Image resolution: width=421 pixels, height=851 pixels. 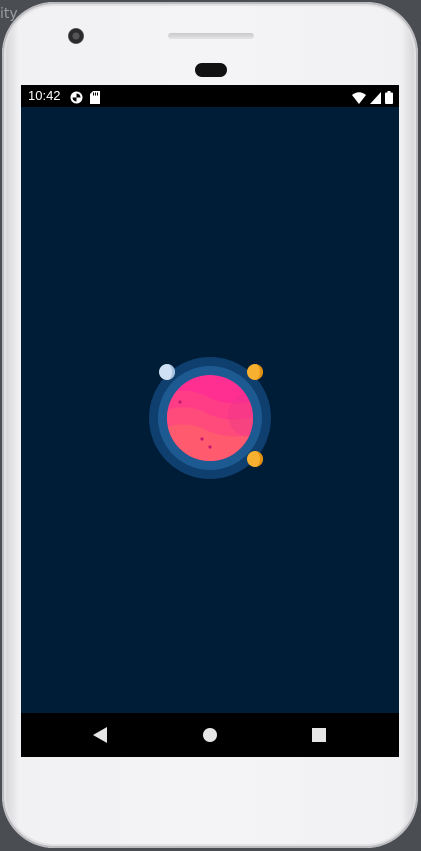 I want to click on status-time: 10:42, so click(x=44, y=95).